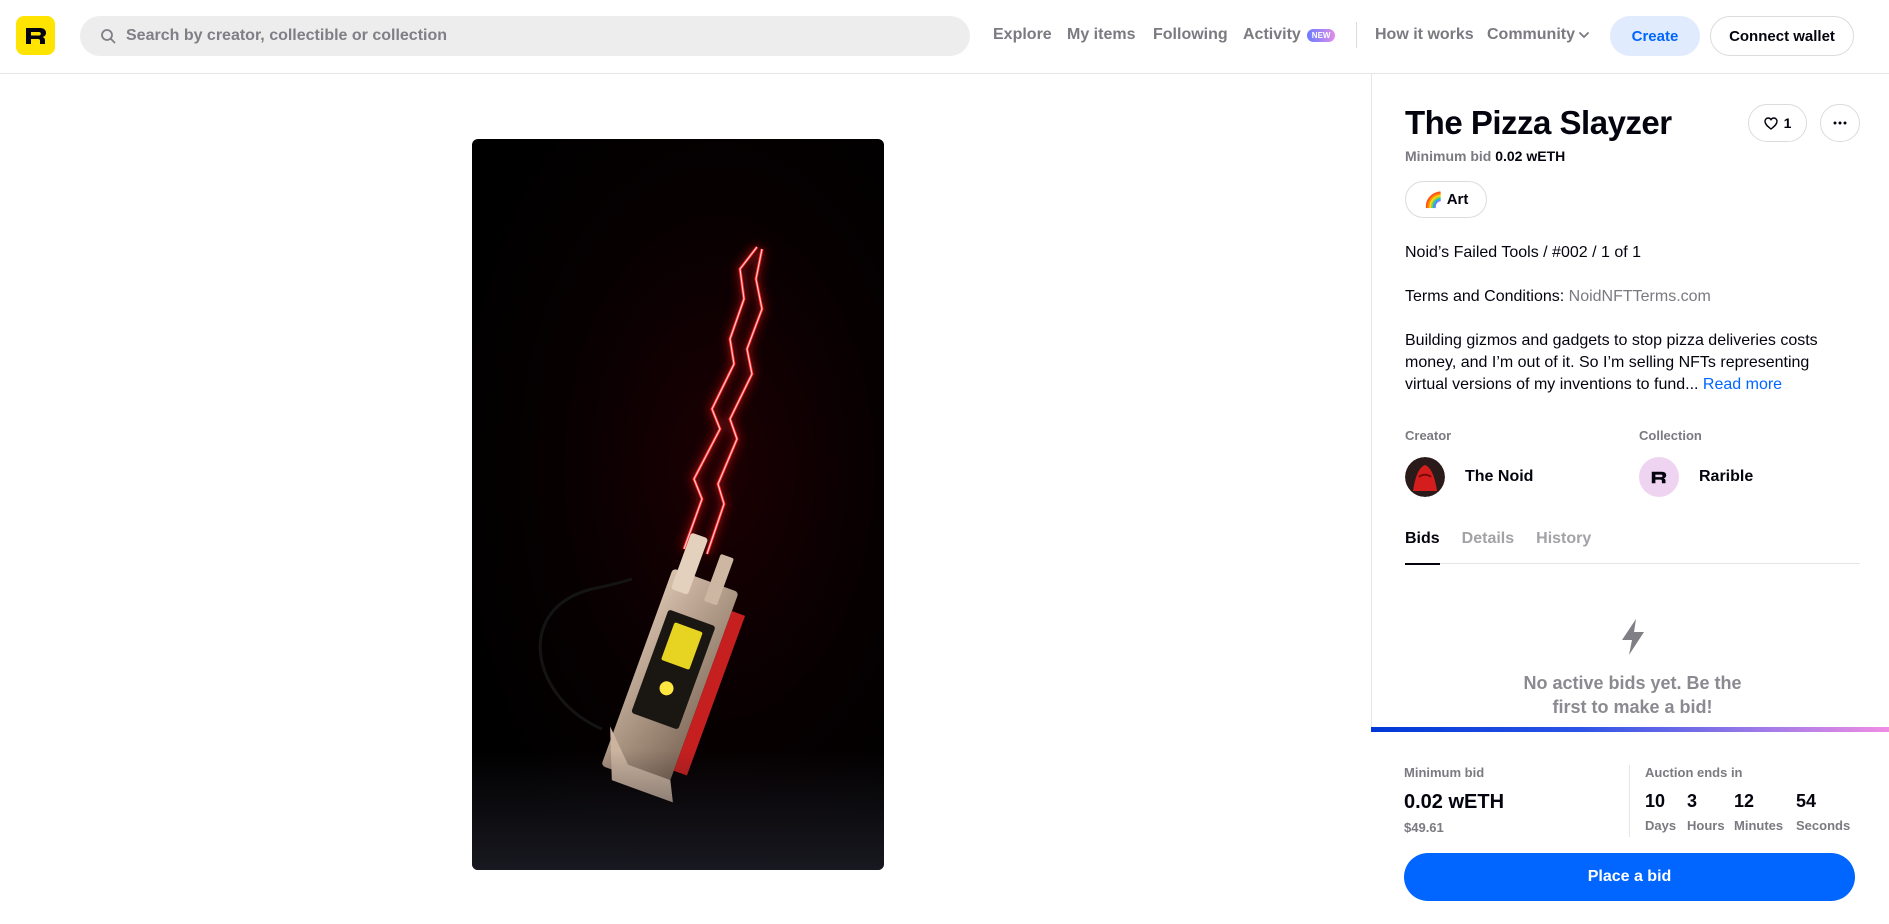 The height and width of the screenshot is (924, 1889). What do you see at coordinates (1530, 156) in the screenshot?
I see `min-bid-value: 0.02 wETH` at bounding box center [1530, 156].